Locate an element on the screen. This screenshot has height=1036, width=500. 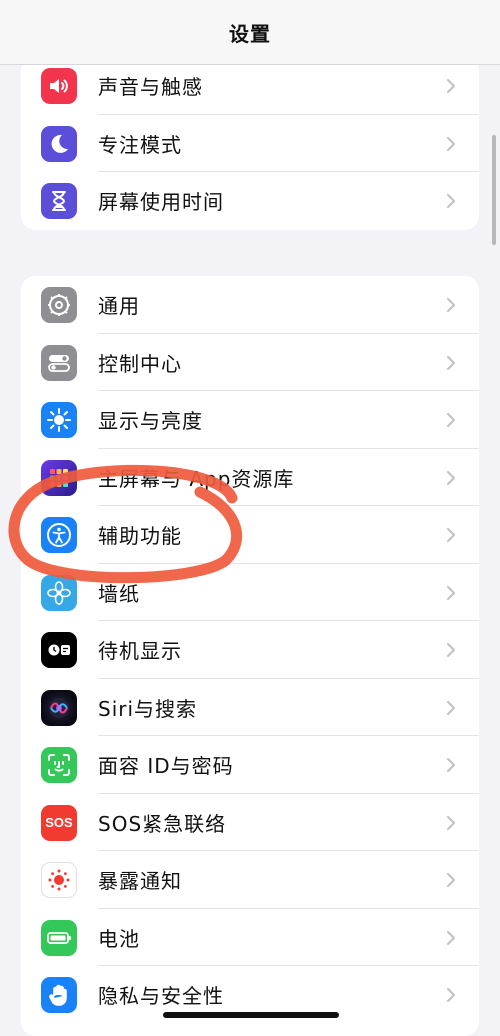
row-label: SOS紧急联络 is located at coordinates (162, 823).